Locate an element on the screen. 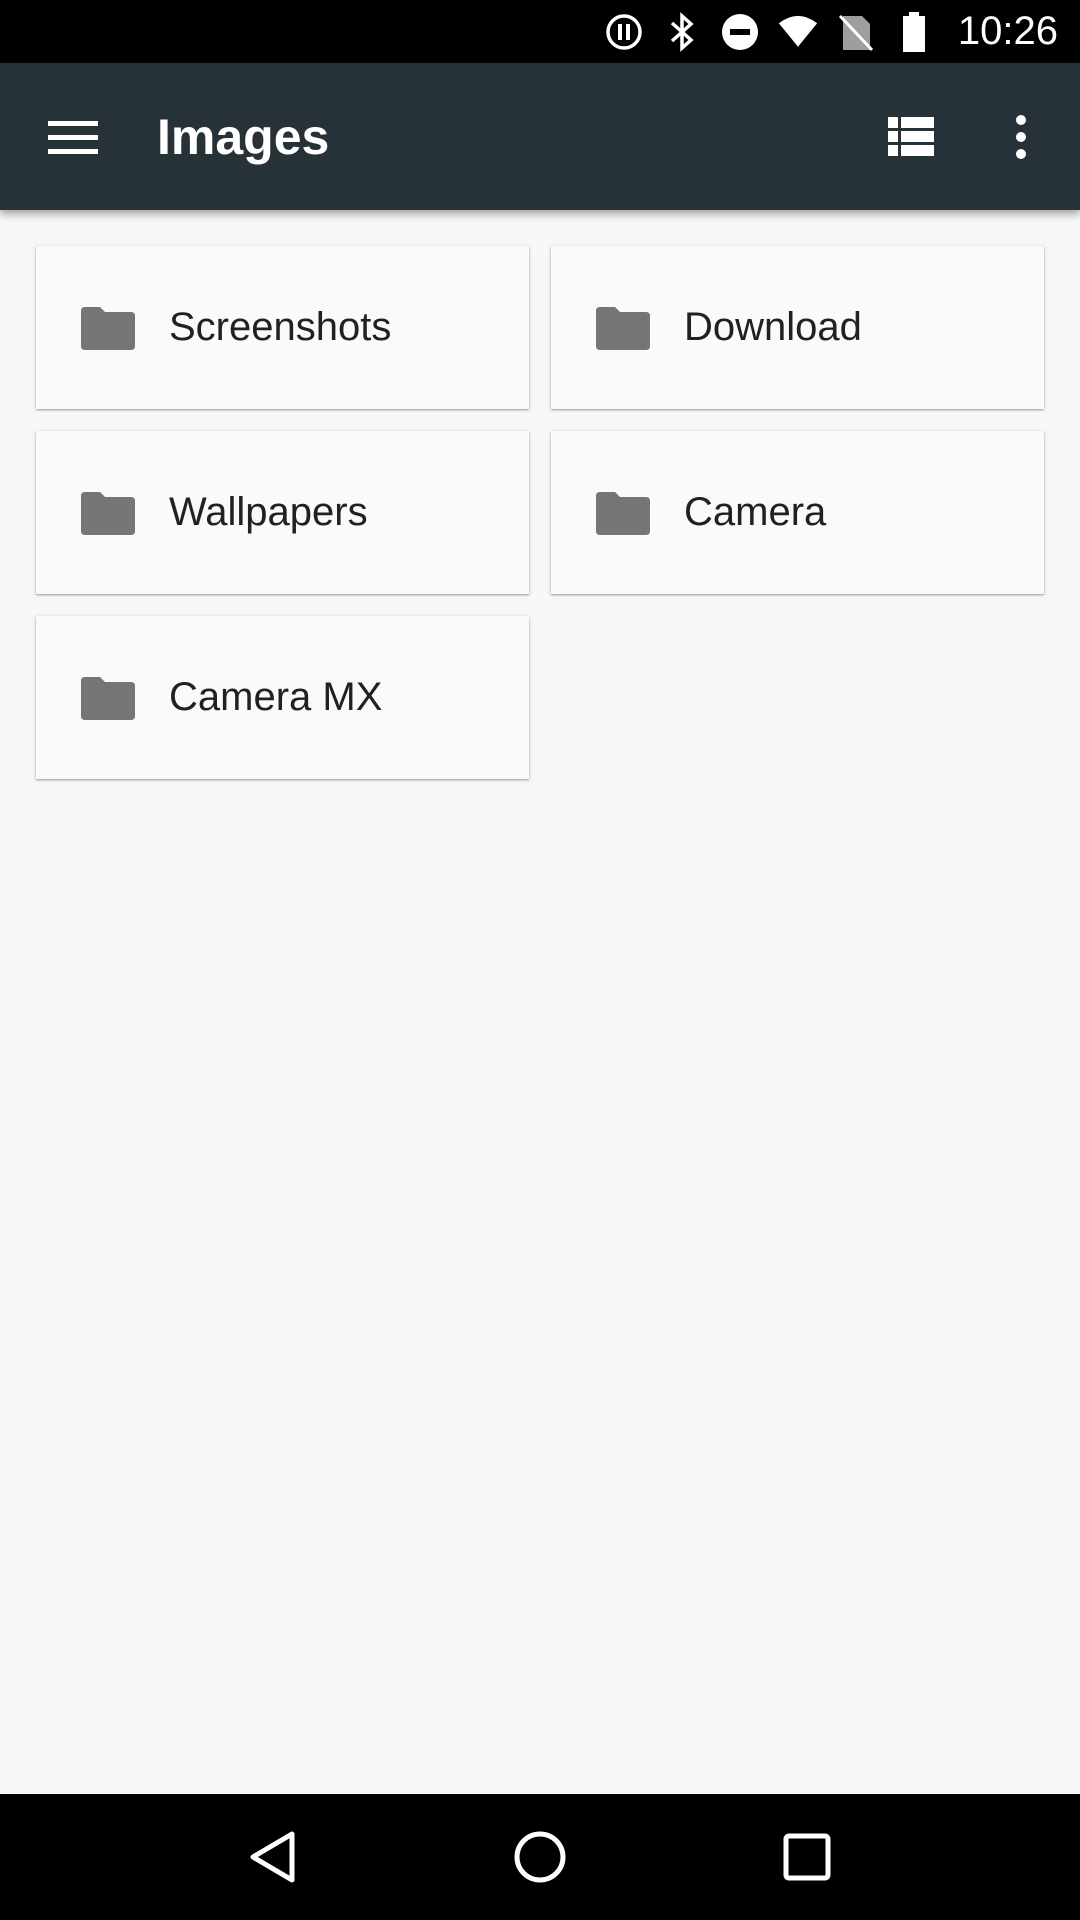 Image resolution: width=1080 pixels, height=1920 pixels. system-navigation-bar is located at coordinates (540, 1857).